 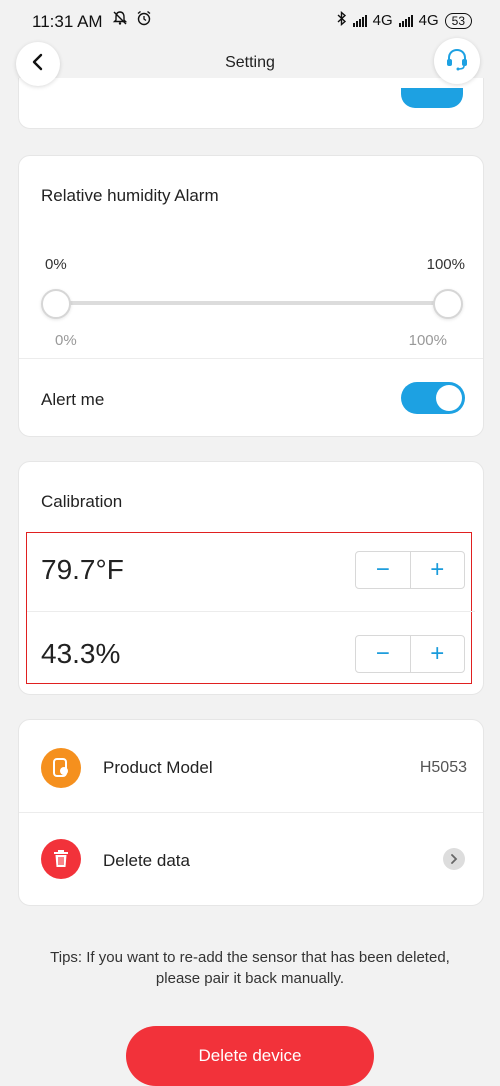 I want to click on partial-toggle, so click(x=432, y=98).